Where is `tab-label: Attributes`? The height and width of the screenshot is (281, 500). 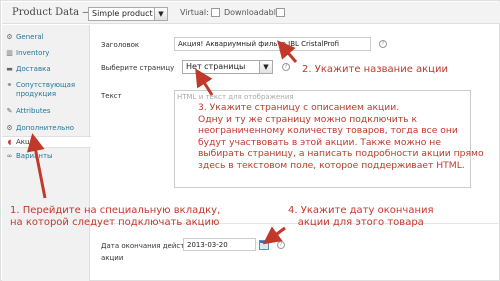 tab-label: Attributes is located at coordinates (33, 111).